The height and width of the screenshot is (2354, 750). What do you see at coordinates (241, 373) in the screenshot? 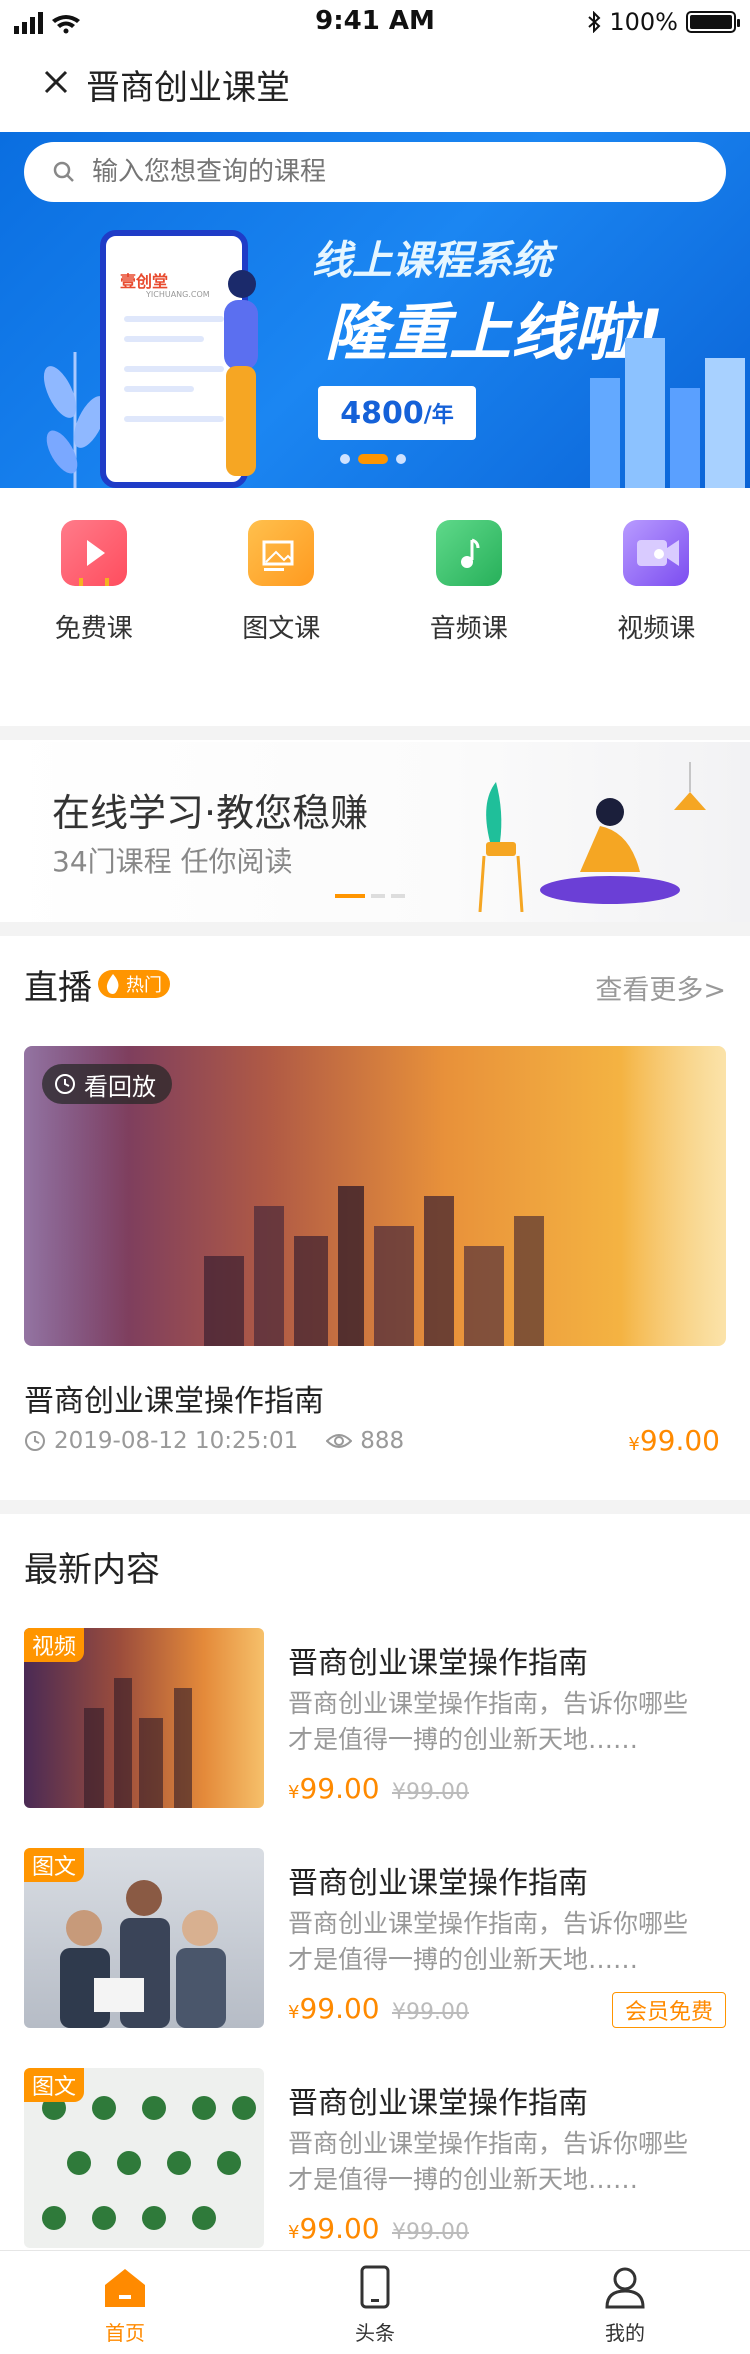
I see `person-illustration` at bounding box center [241, 373].